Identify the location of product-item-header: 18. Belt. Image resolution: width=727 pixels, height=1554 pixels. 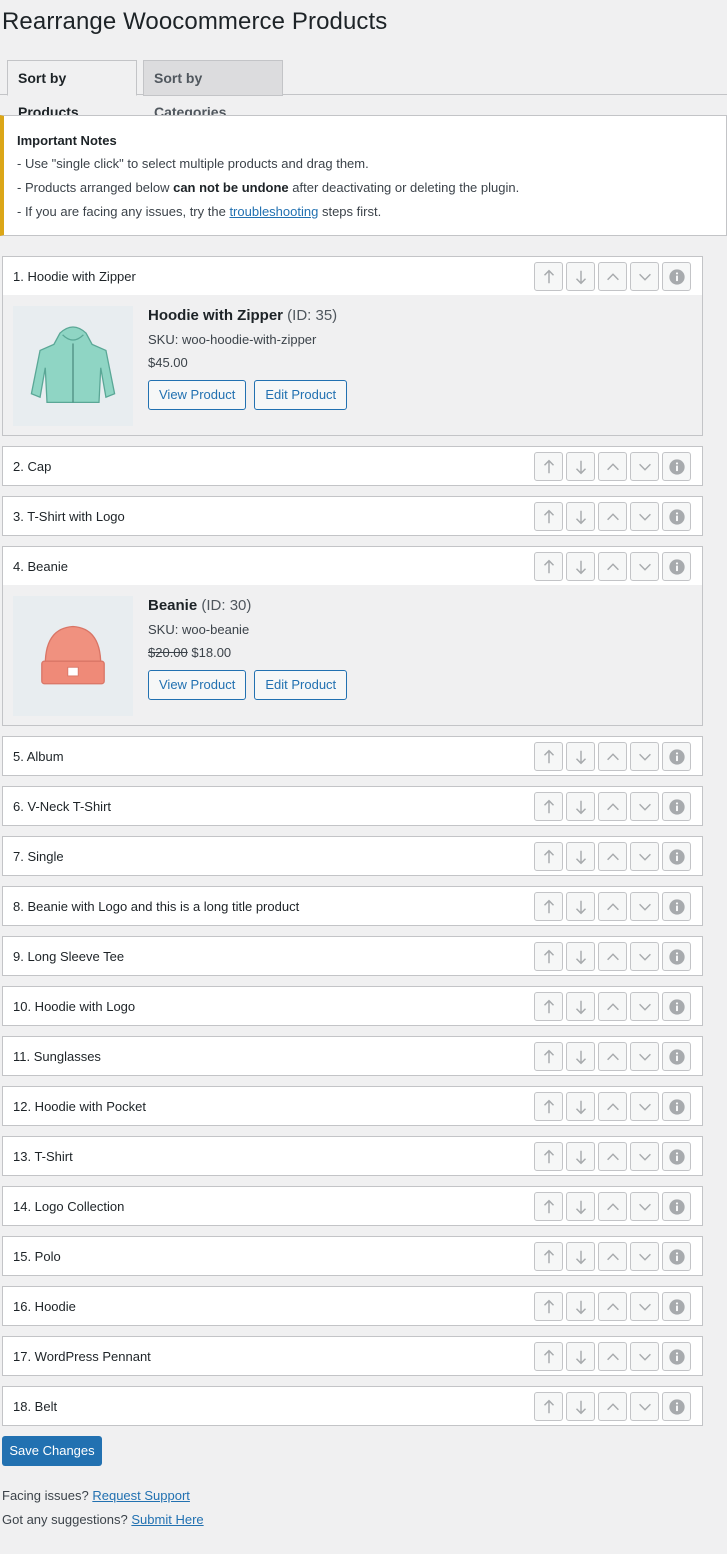
(352, 1406).